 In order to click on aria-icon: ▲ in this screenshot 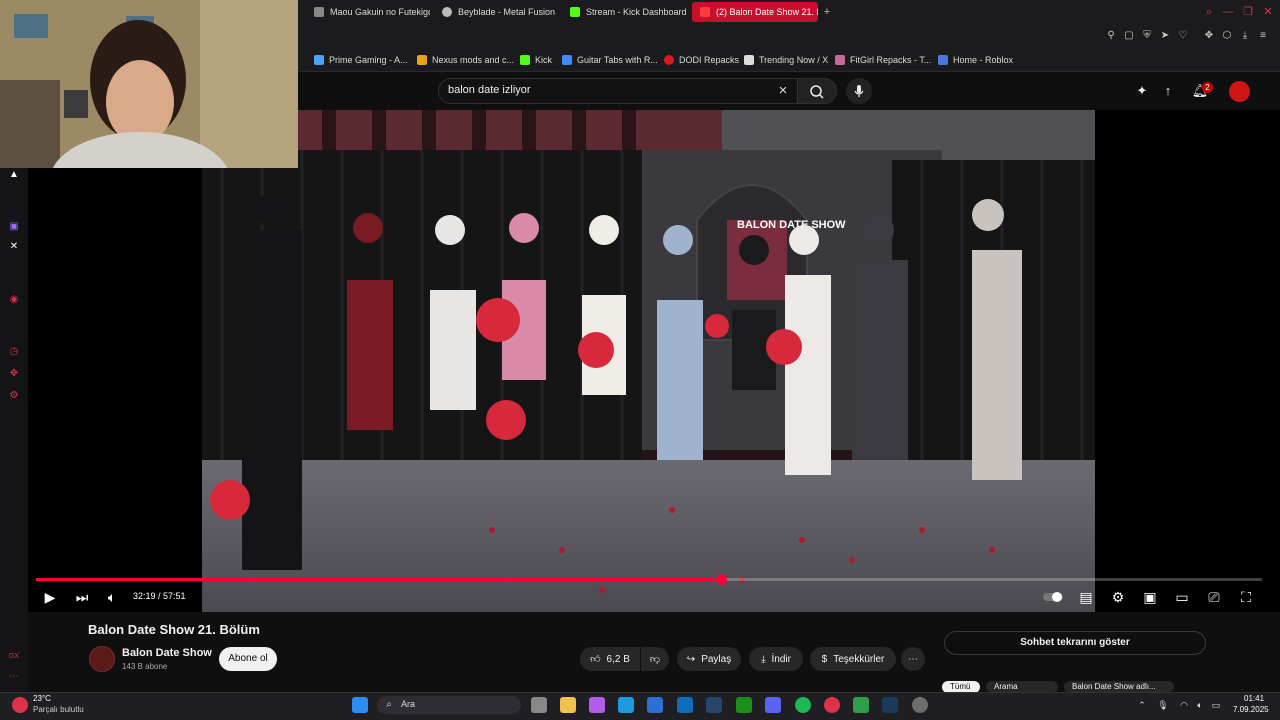, I will do `click(14, 175)`.